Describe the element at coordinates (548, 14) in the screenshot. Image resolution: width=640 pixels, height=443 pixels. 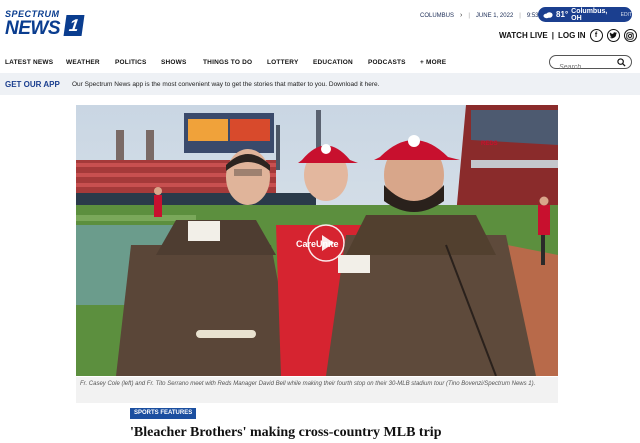
I see `cloud-icon` at that location.